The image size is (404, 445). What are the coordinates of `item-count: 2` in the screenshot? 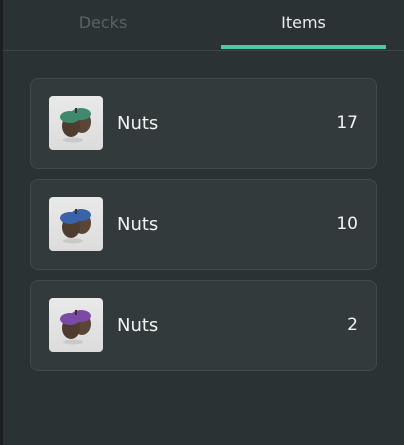 It's located at (352, 325).